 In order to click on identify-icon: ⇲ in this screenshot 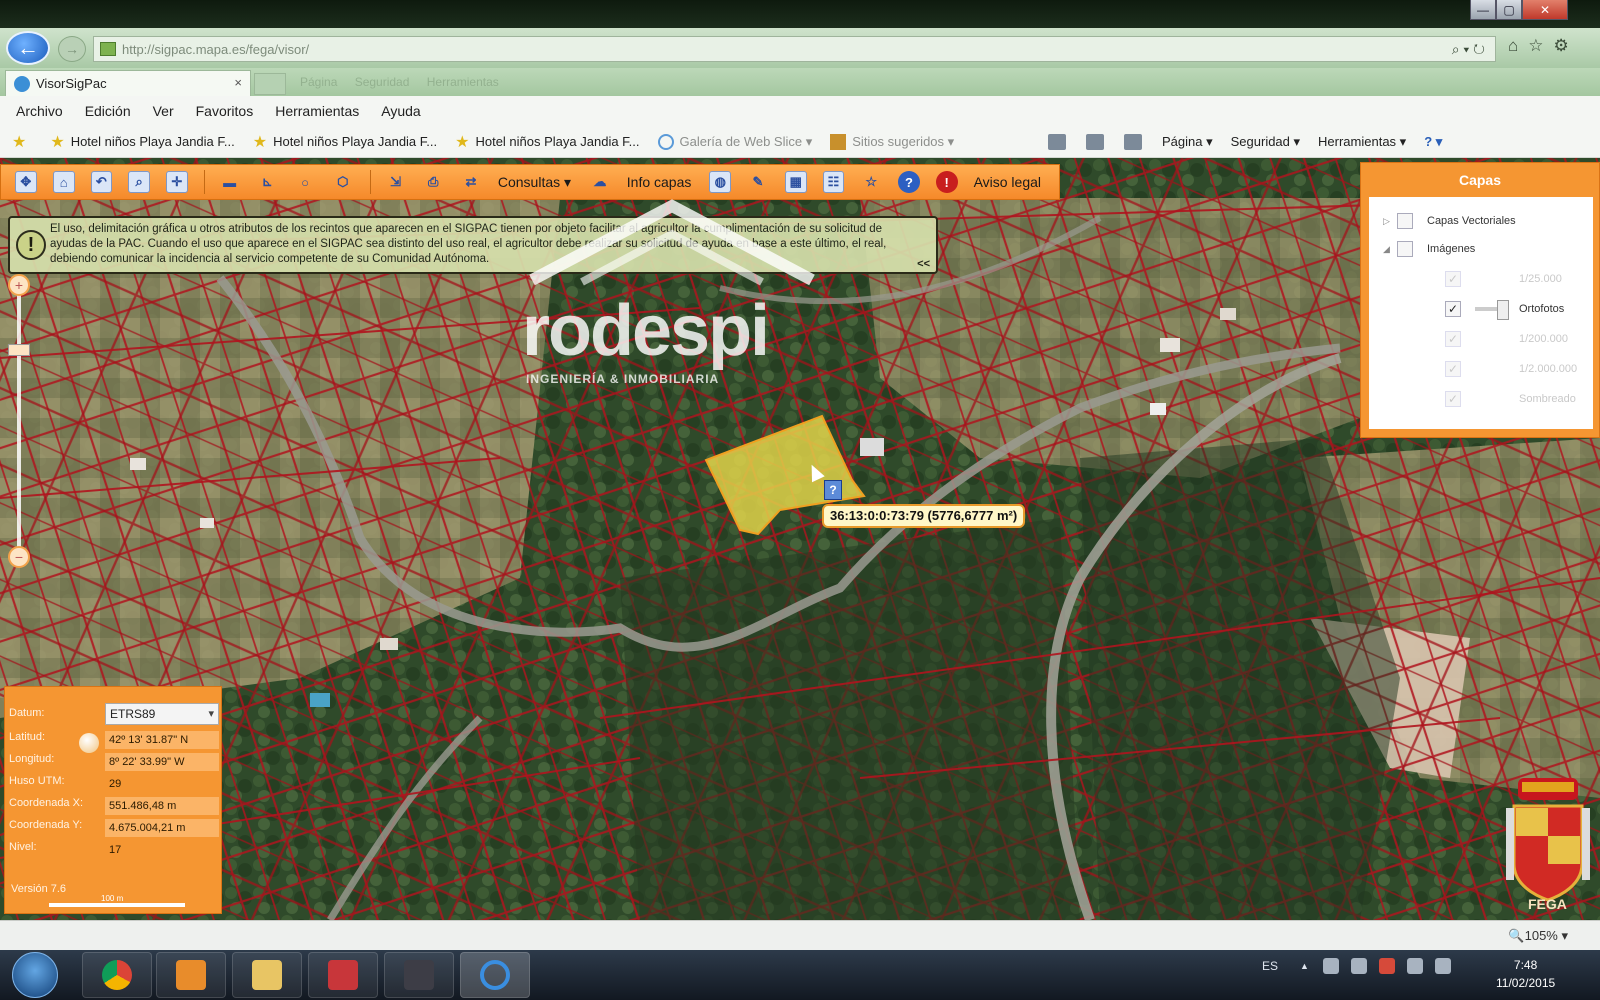, I will do `click(396, 182)`.